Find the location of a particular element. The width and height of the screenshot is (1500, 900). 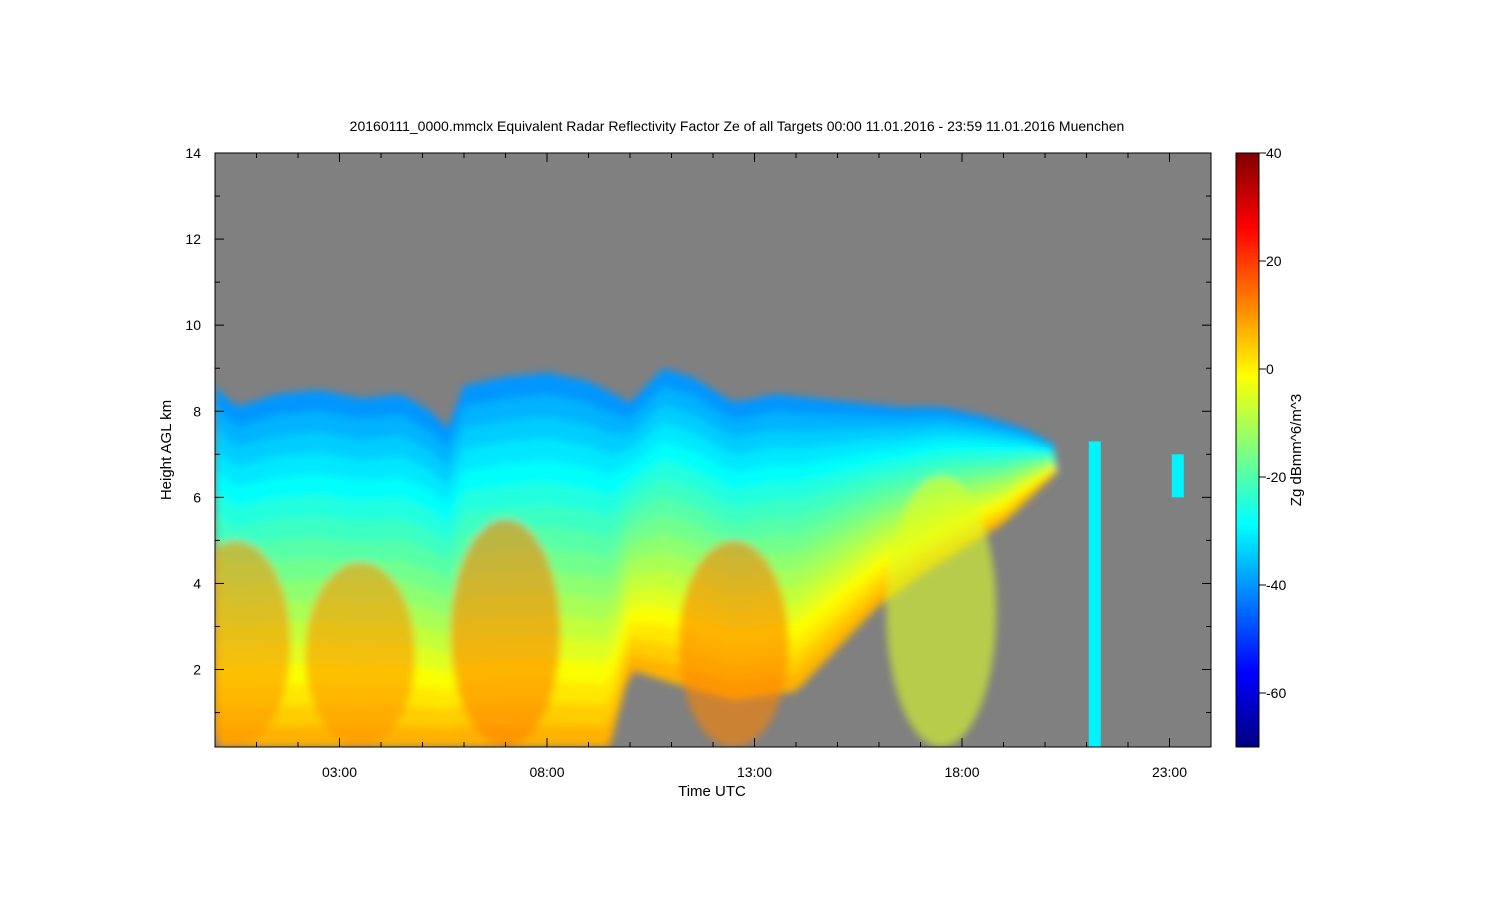

colorbar is located at coordinates (1247, 450).